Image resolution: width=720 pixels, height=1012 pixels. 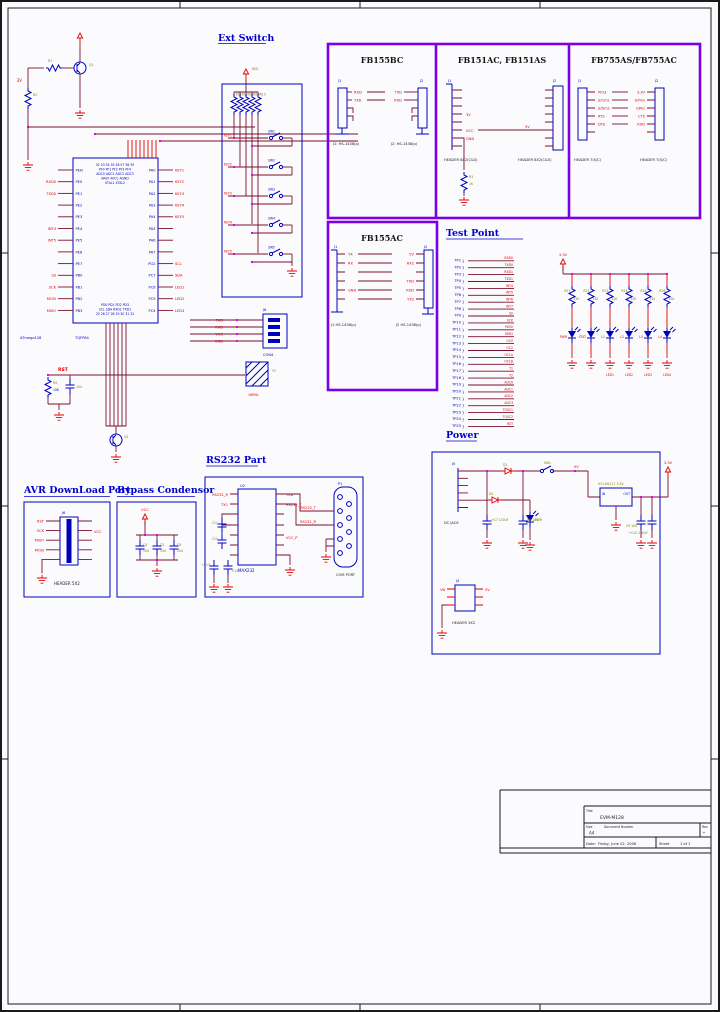 I want to click on test-point-row: TP10 } SCK, so click(x=482, y=321).